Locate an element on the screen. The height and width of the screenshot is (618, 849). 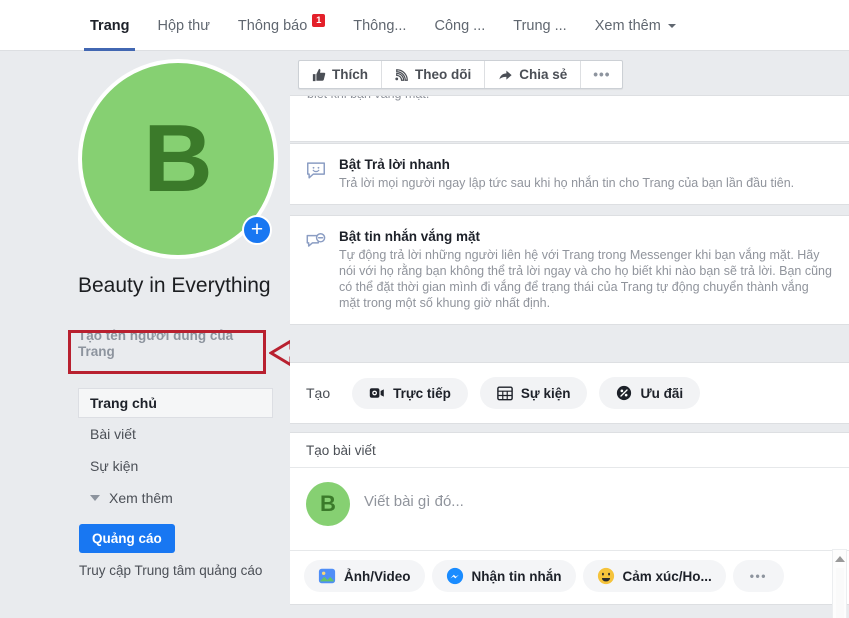
add-photo-plus-icon: + is located at coordinates (257, 230).